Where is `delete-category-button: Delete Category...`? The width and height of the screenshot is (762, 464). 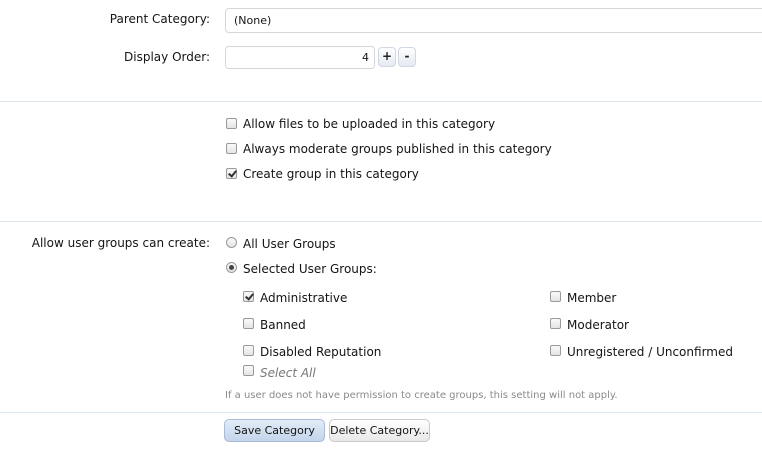
delete-category-button: Delete Category... is located at coordinates (379, 430).